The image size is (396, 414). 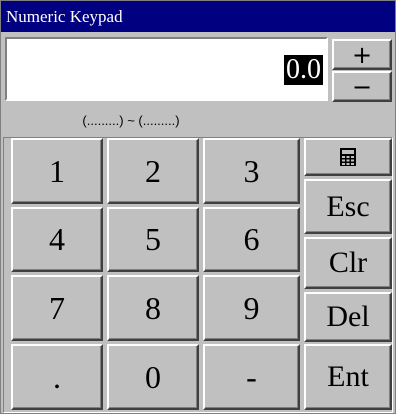 What do you see at coordinates (153, 377) in the screenshot?
I see `key-0: 0` at bounding box center [153, 377].